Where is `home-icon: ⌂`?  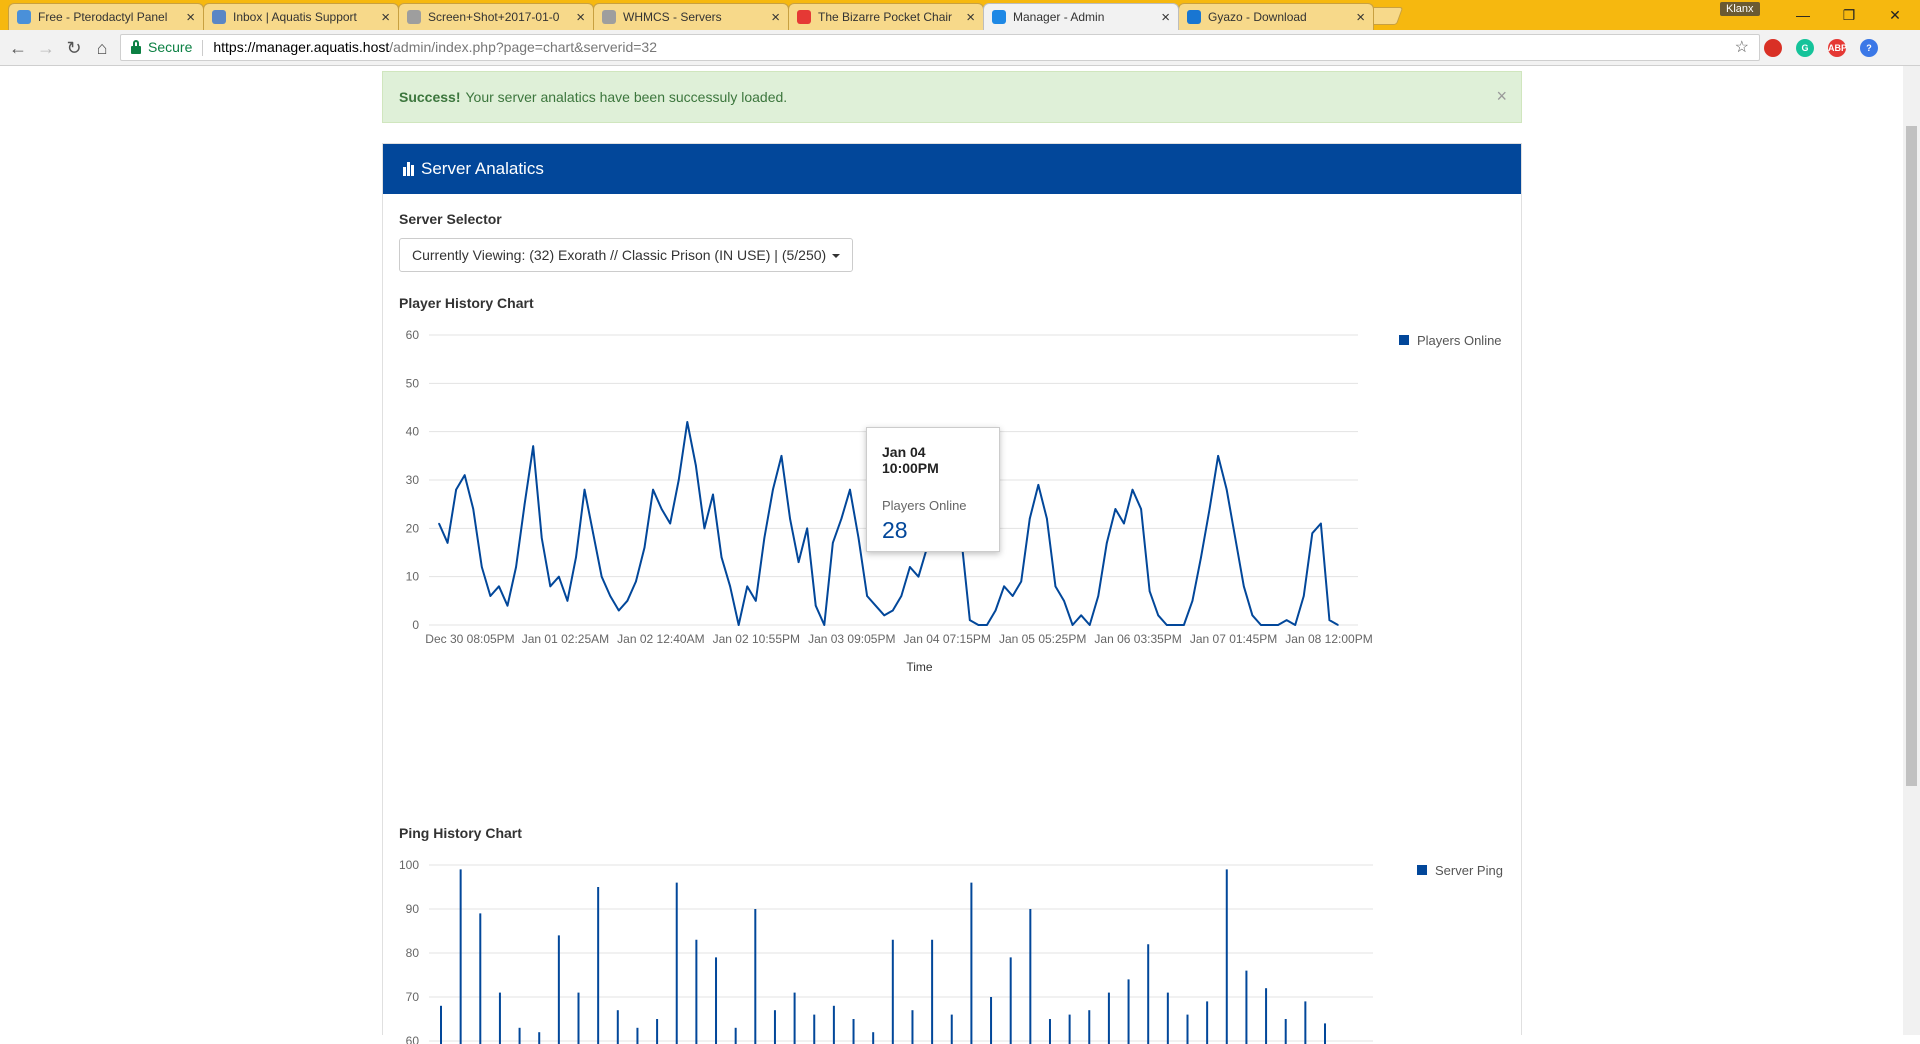
home-icon: ⌂ is located at coordinates (102, 48).